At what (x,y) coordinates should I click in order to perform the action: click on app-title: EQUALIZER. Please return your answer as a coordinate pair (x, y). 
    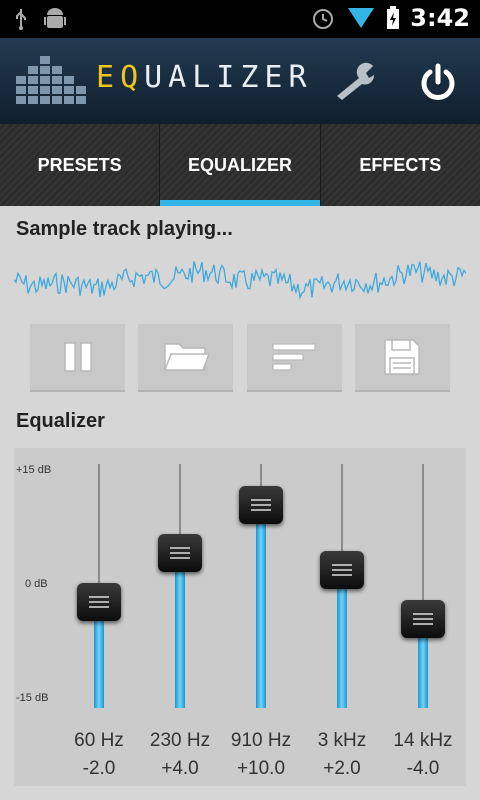
    Looking at the image, I should click on (204, 77).